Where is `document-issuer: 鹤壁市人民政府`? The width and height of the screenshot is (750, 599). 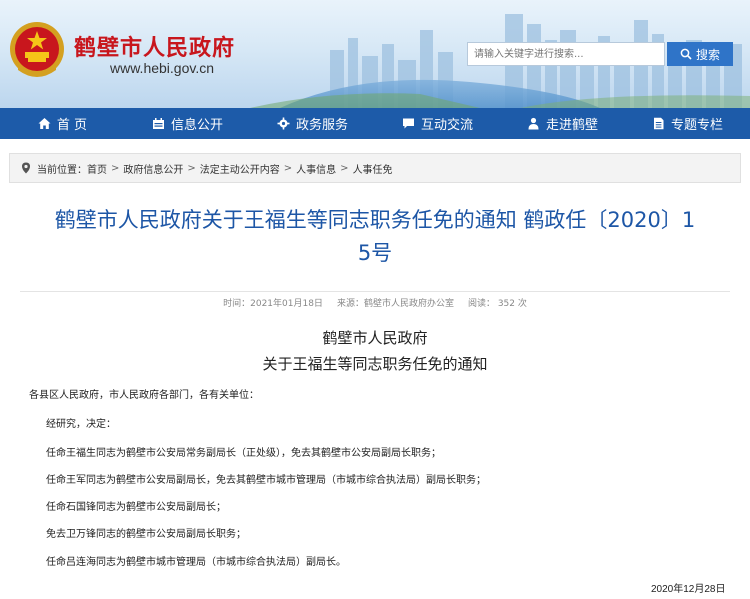
document-issuer: 鹤壁市人民政府 is located at coordinates (375, 338).